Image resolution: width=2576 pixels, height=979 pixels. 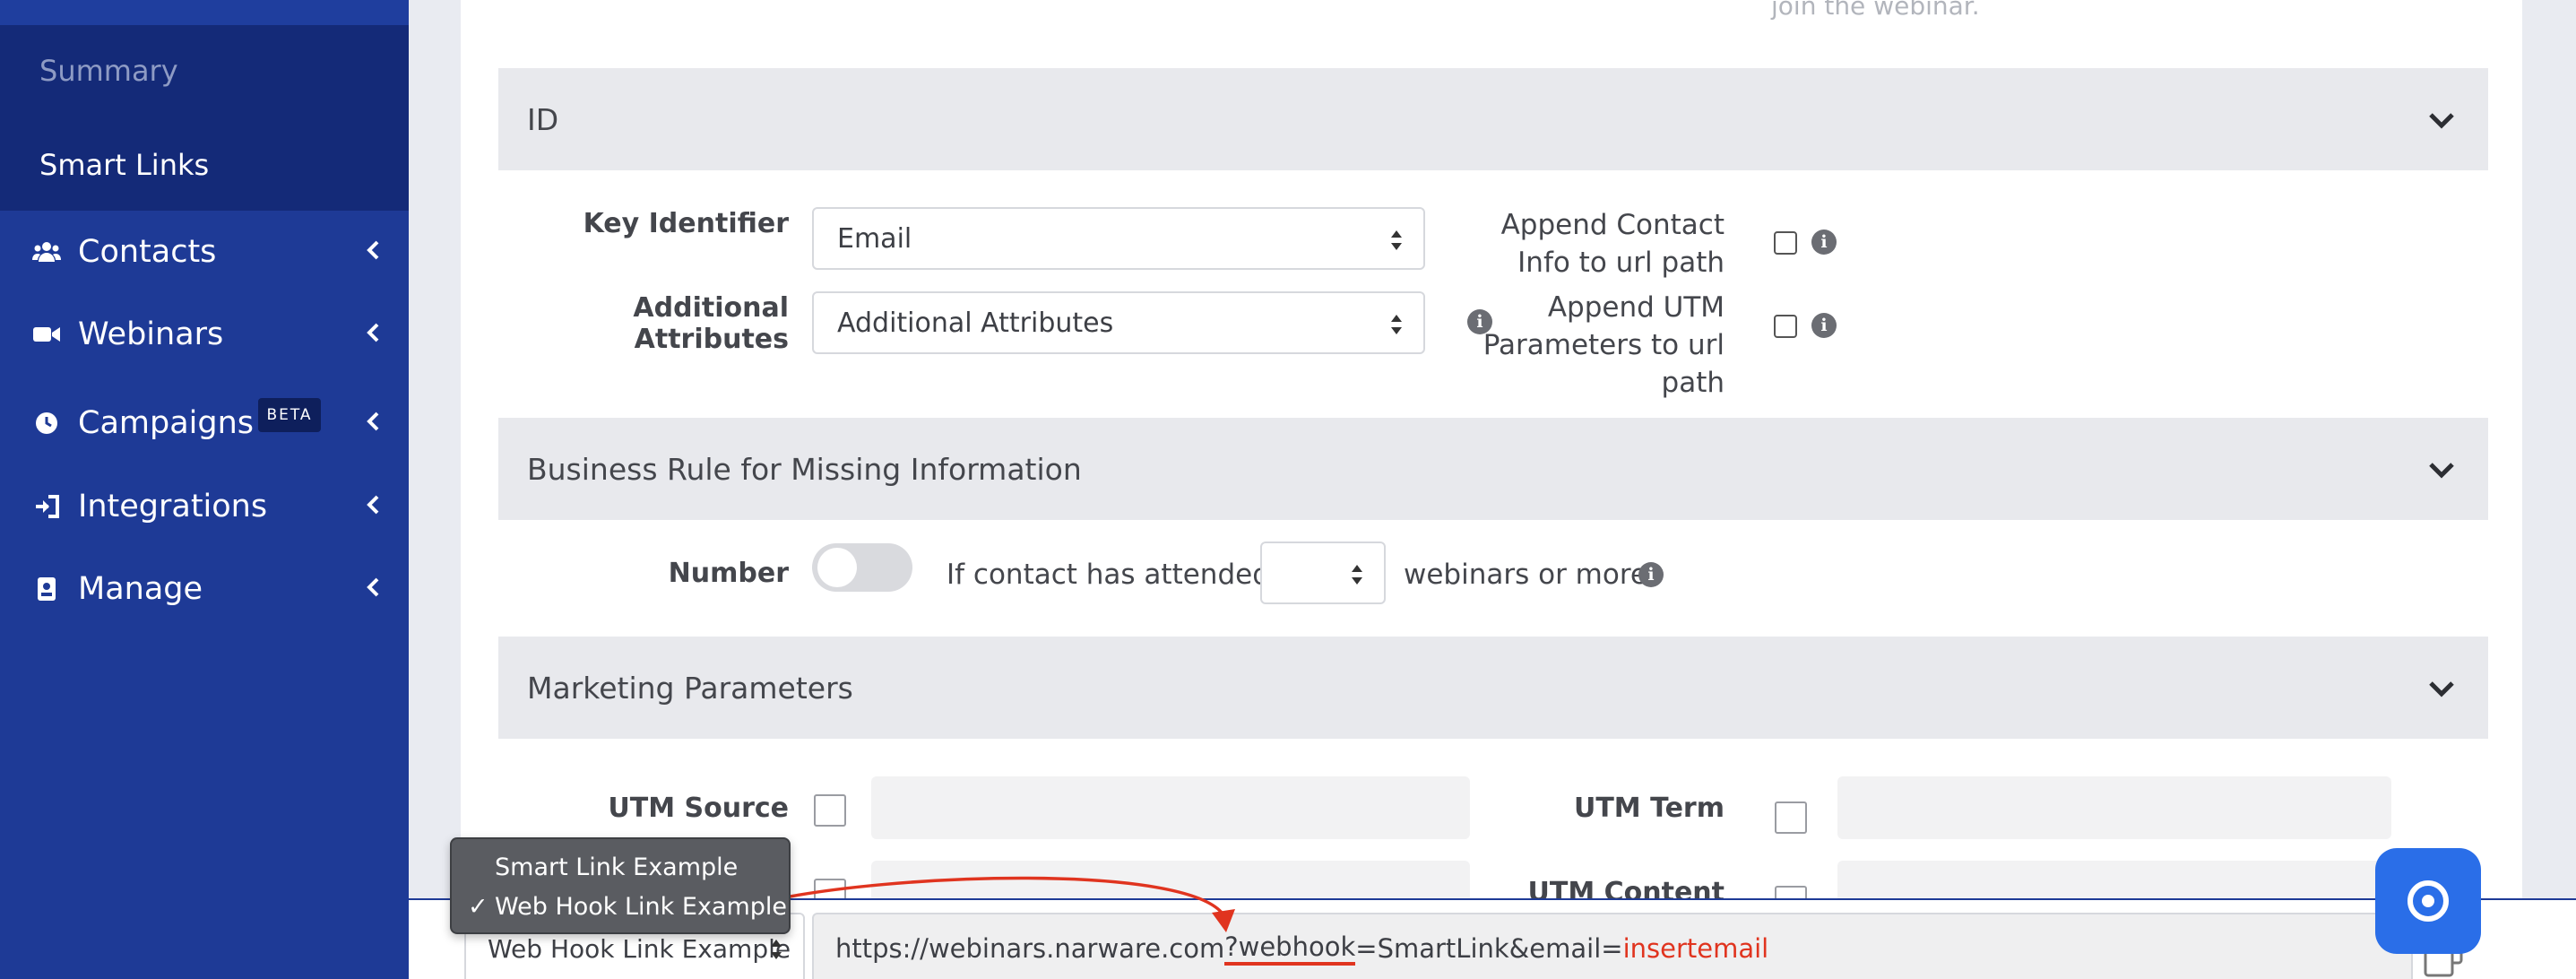 What do you see at coordinates (1875, 11) in the screenshot?
I see `join-webinar-text: join the webinar.` at bounding box center [1875, 11].